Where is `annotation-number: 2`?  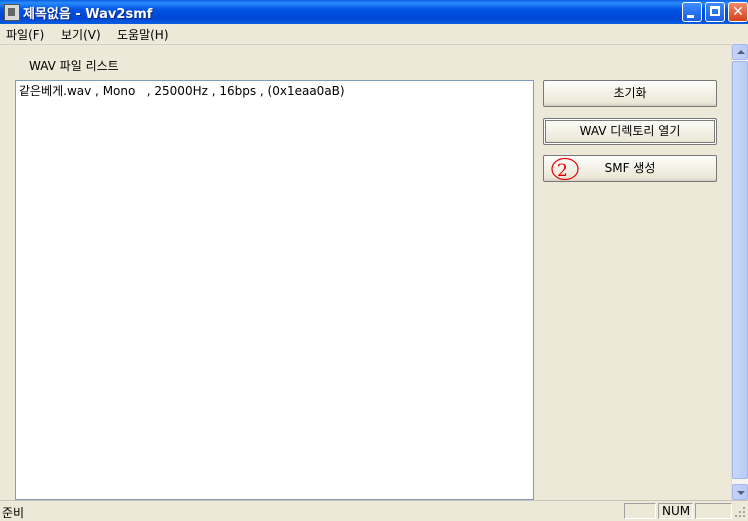 annotation-number: 2 is located at coordinates (562, 171).